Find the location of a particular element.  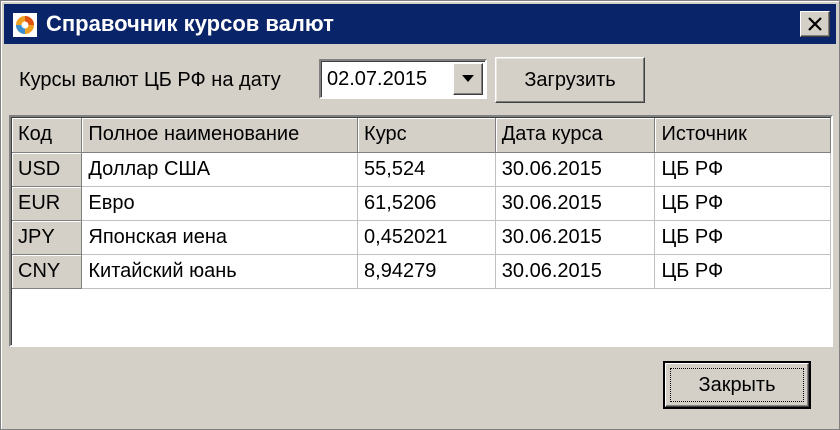

date-dropdown-button is located at coordinates (468, 79).